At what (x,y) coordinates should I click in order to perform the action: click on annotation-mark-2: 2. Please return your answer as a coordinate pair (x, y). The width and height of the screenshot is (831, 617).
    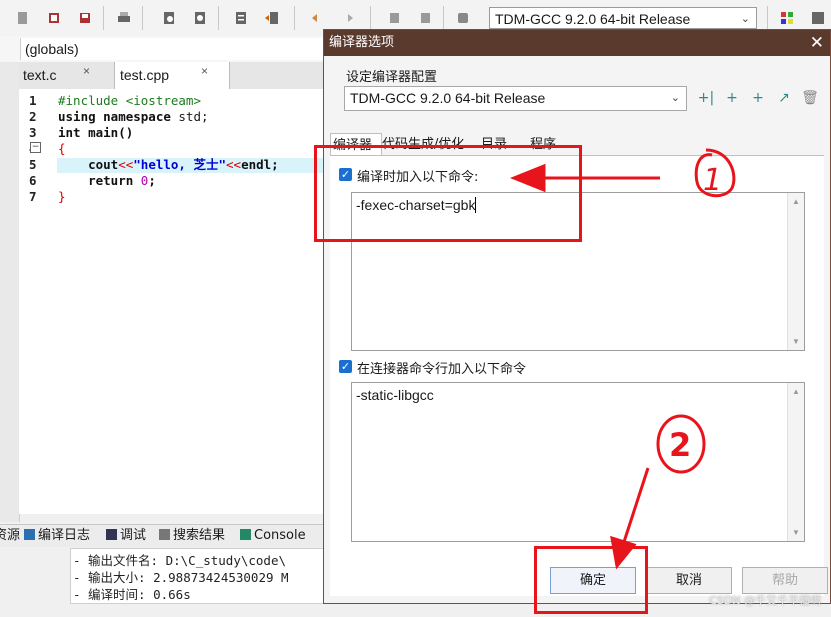
    Looking at the image, I should click on (680, 445).